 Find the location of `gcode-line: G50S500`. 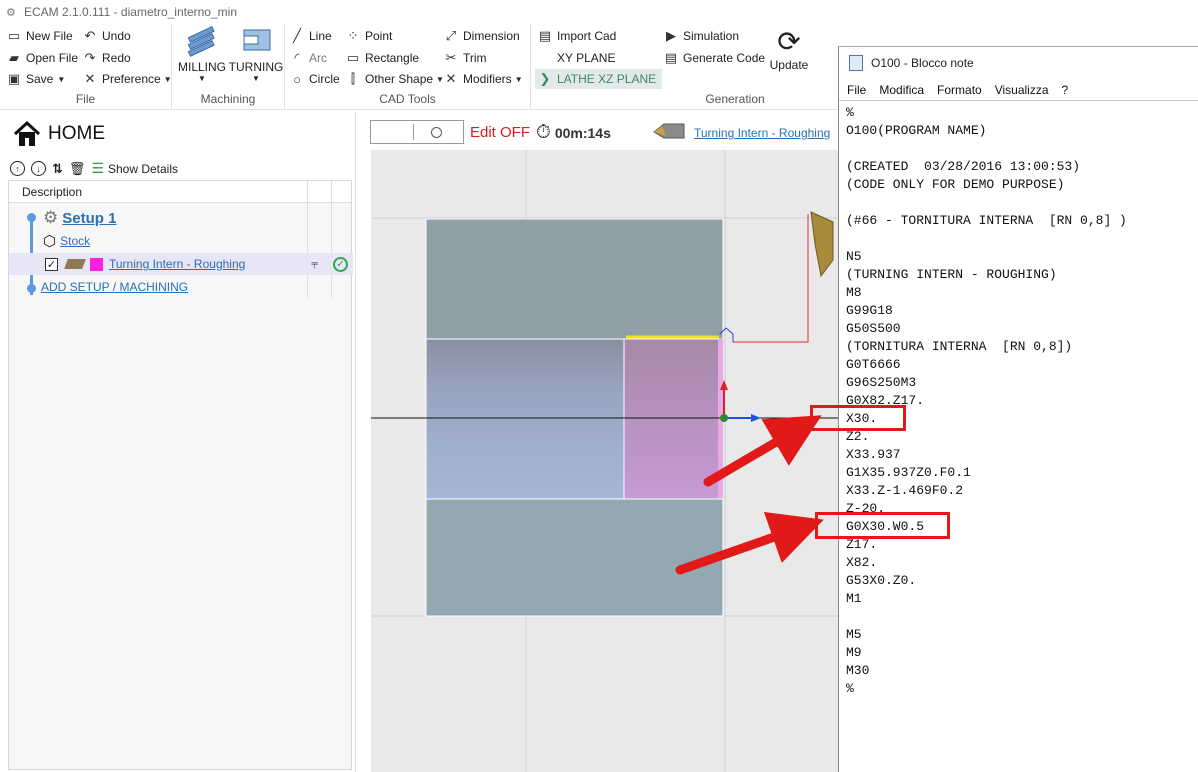

gcode-line: G50S500 is located at coordinates (873, 328).